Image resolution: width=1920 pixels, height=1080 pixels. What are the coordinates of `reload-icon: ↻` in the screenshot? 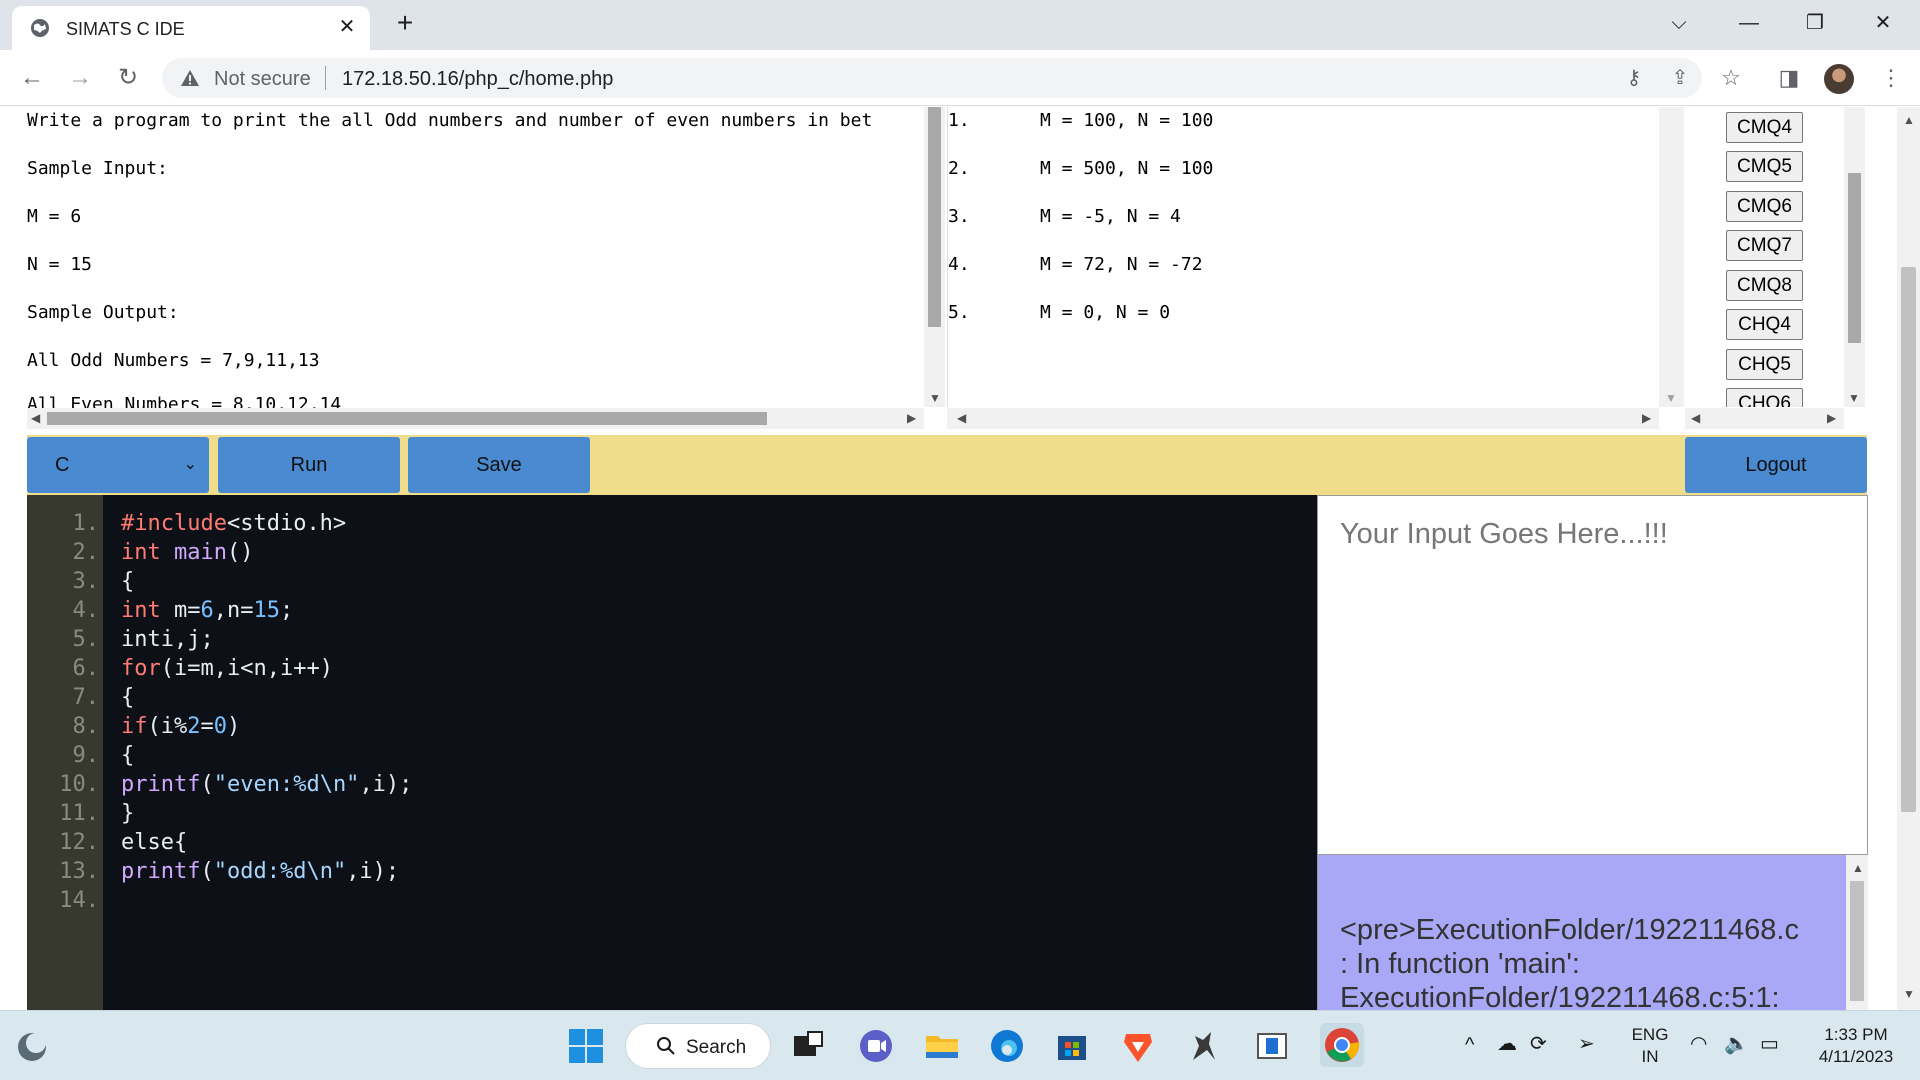 It's located at (128, 78).